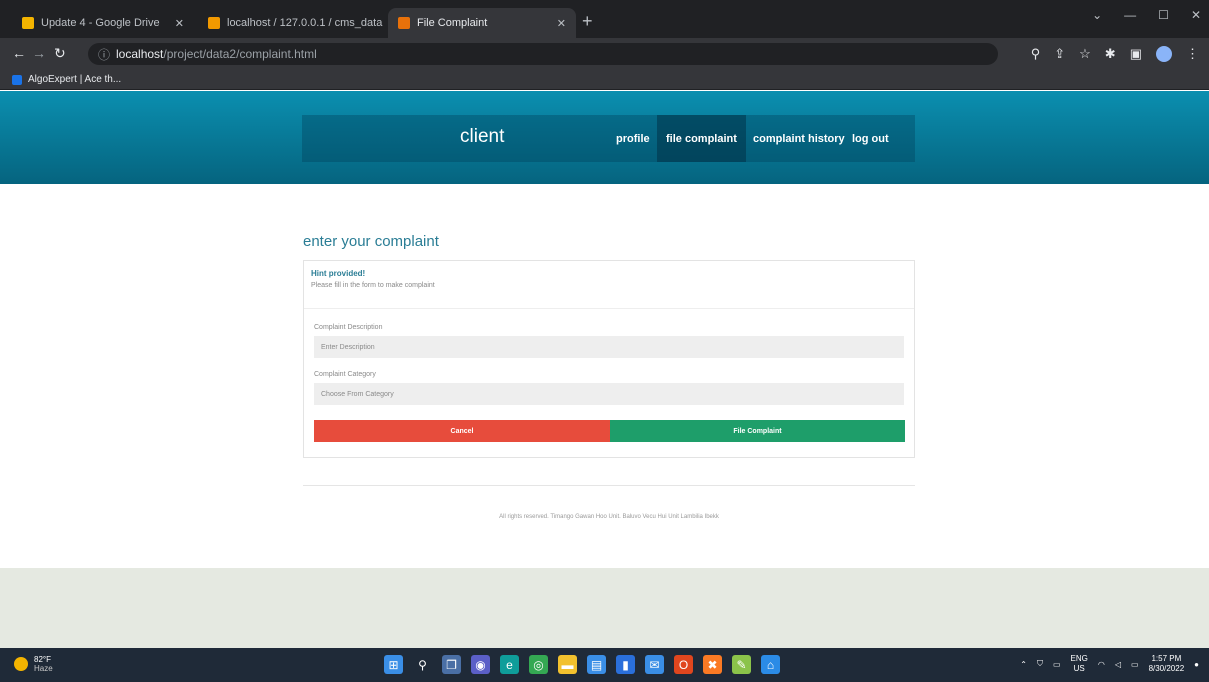 This screenshot has width=1209, height=682. Describe the element at coordinates (609, 308) in the screenshot. I see `divider` at that location.